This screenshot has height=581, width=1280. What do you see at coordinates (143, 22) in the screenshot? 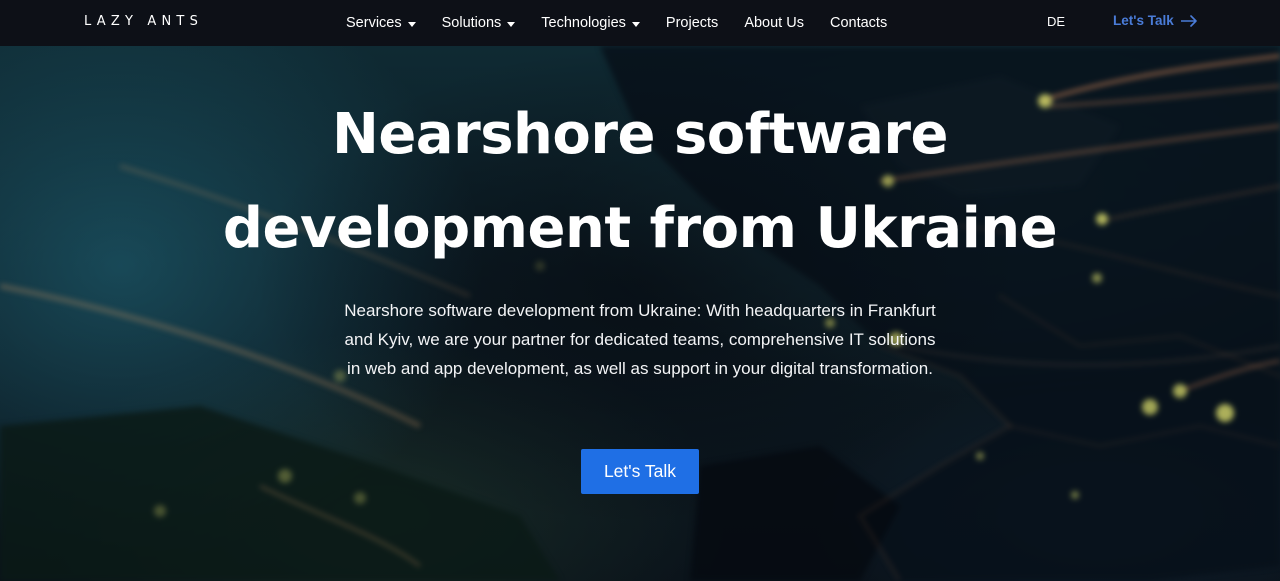
I see `logo: LAZY ANTS` at bounding box center [143, 22].